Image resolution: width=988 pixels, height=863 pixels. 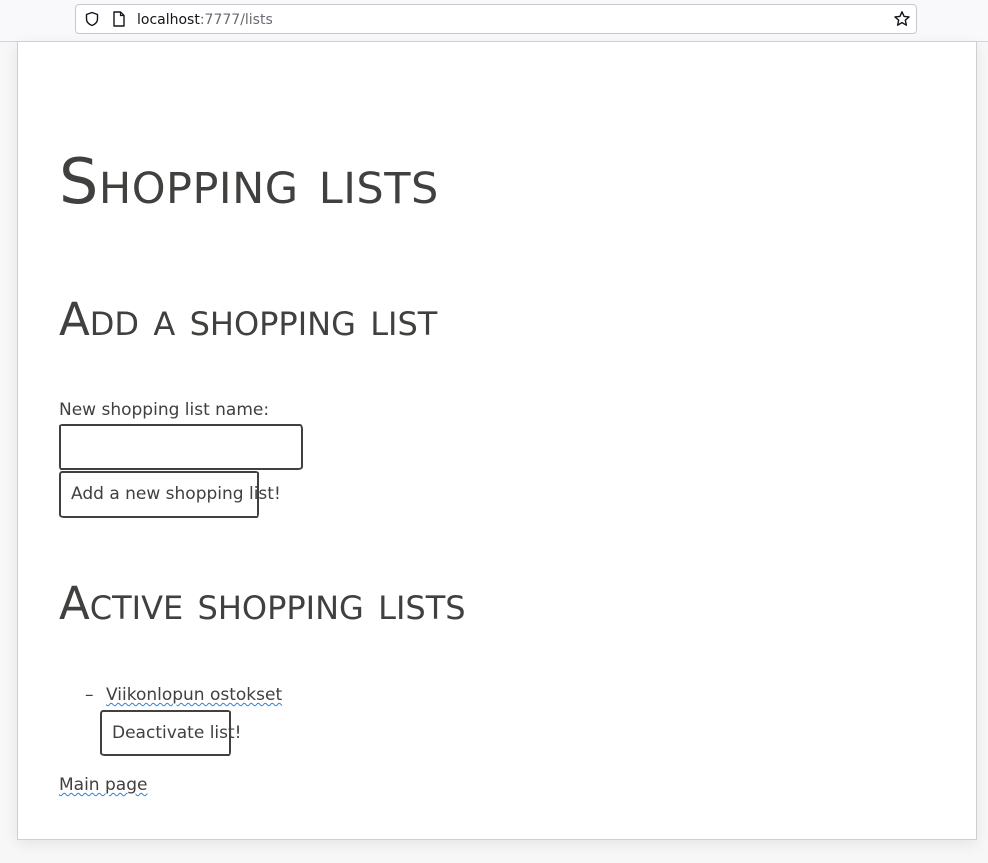 What do you see at coordinates (194, 695) in the screenshot?
I see `list-link-viikonlopun-ostokset: Viikonlopun ostokset` at bounding box center [194, 695].